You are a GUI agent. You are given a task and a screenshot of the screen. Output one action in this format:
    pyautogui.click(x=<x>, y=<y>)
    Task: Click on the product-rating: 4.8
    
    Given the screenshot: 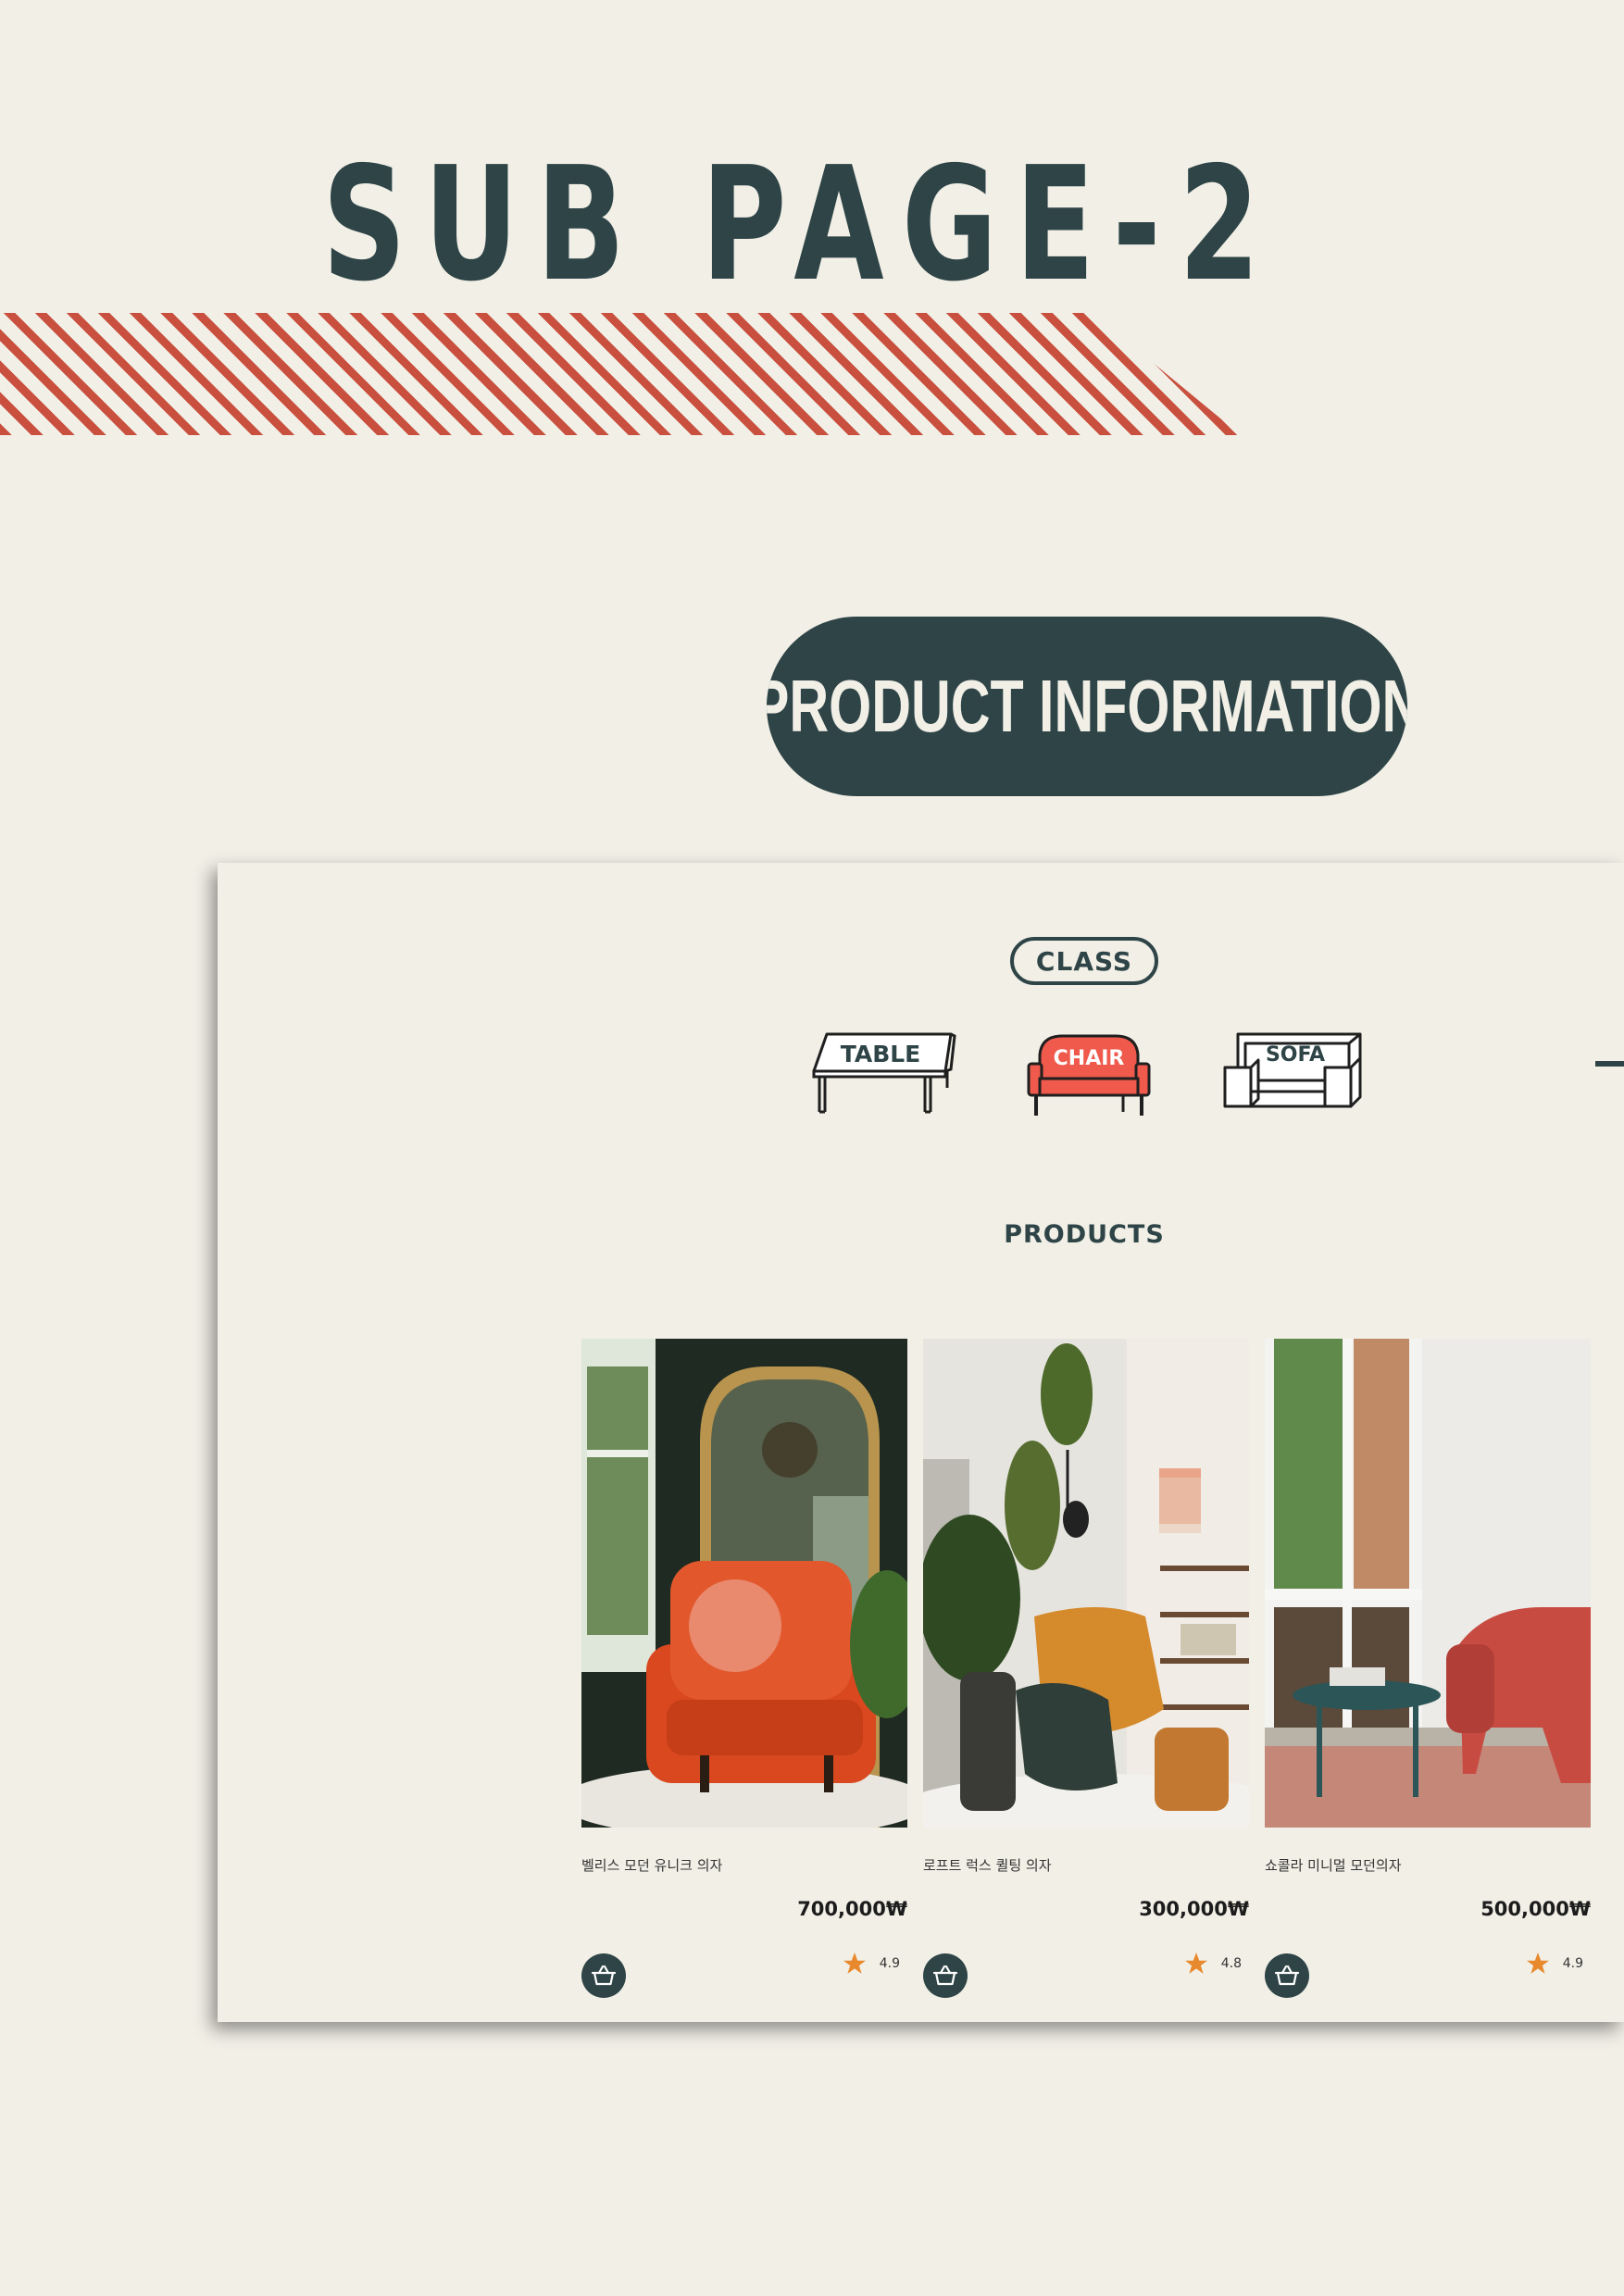 What is the action you would take?
    pyautogui.click(x=1213, y=1964)
    